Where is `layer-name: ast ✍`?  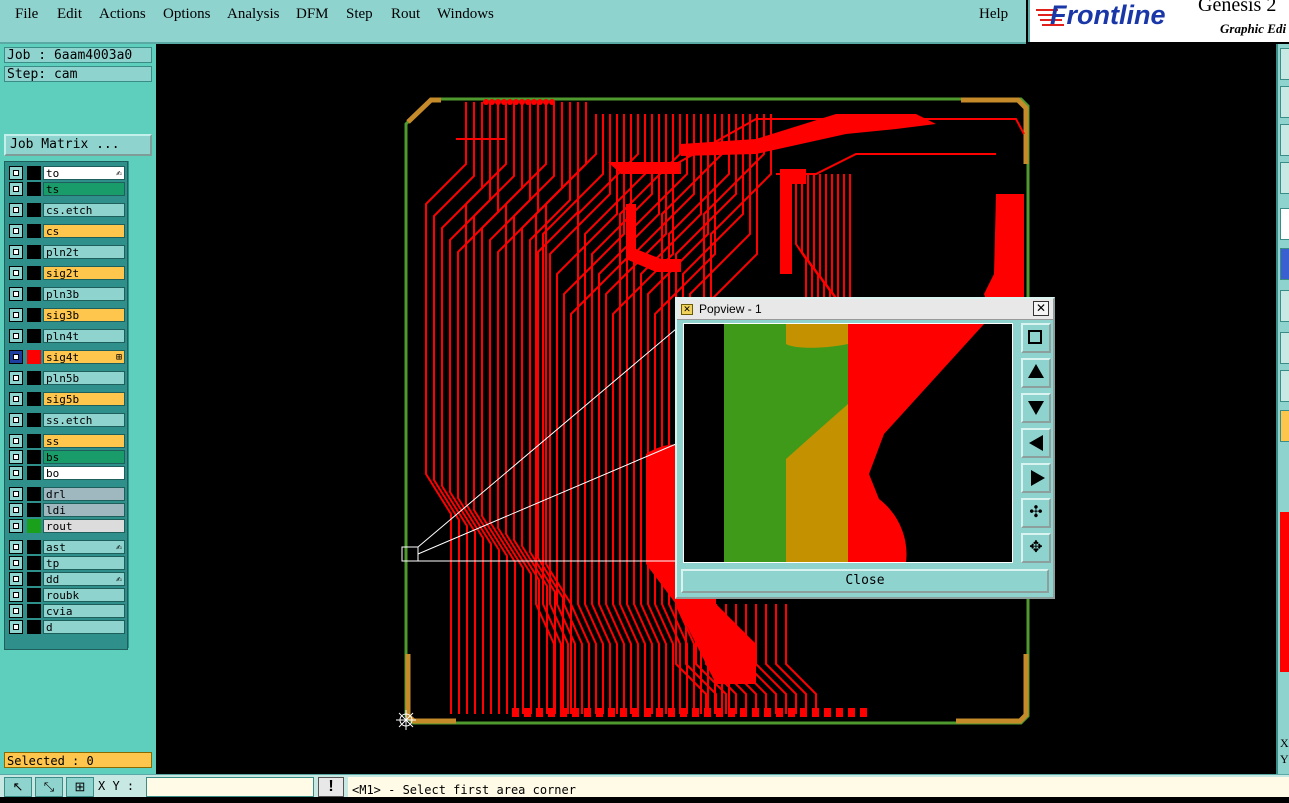 layer-name: ast ✍ is located at coordinates (84, 547).